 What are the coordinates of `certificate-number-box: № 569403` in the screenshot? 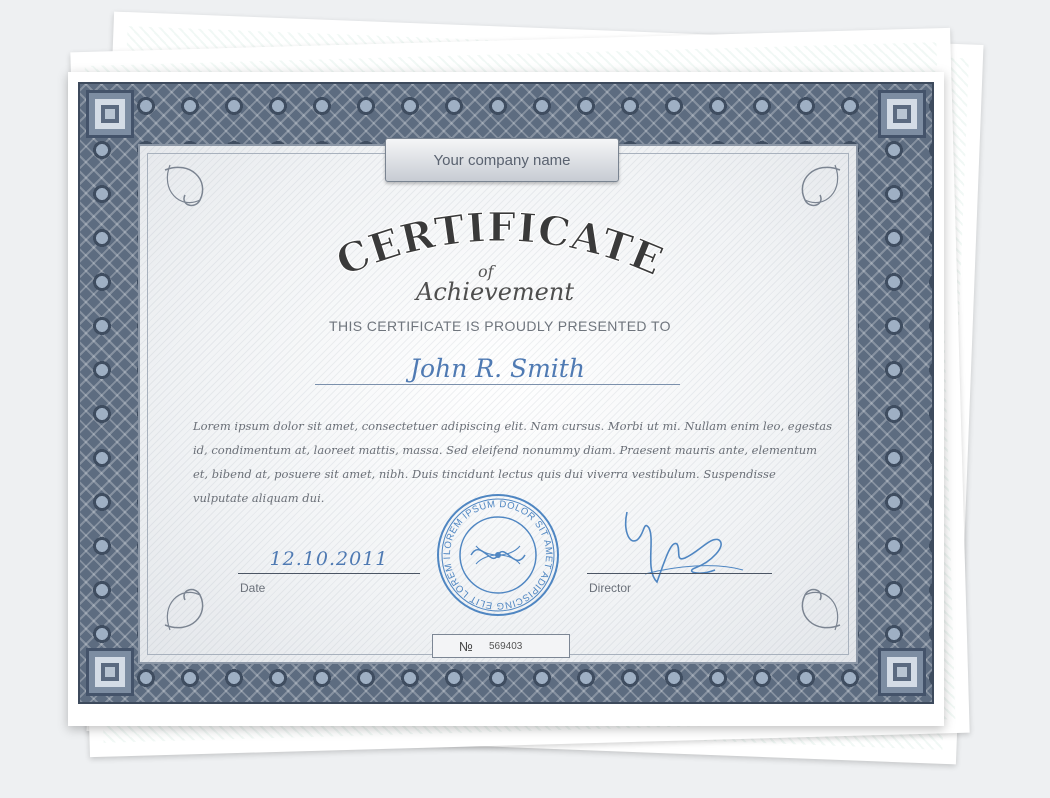 It's located at (501, 646).